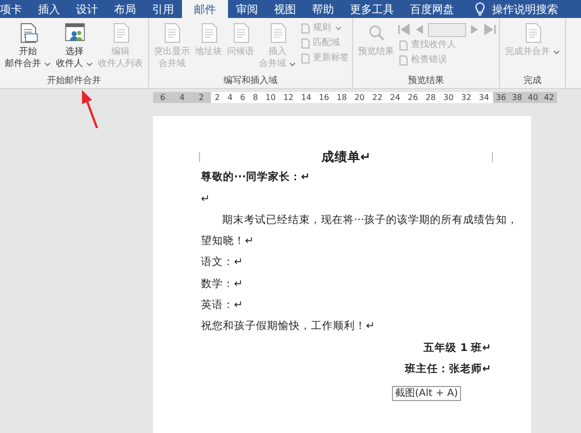 This screenshot has width=581, height=433. I want to click on ruler-number: 42, so click(549, 97).